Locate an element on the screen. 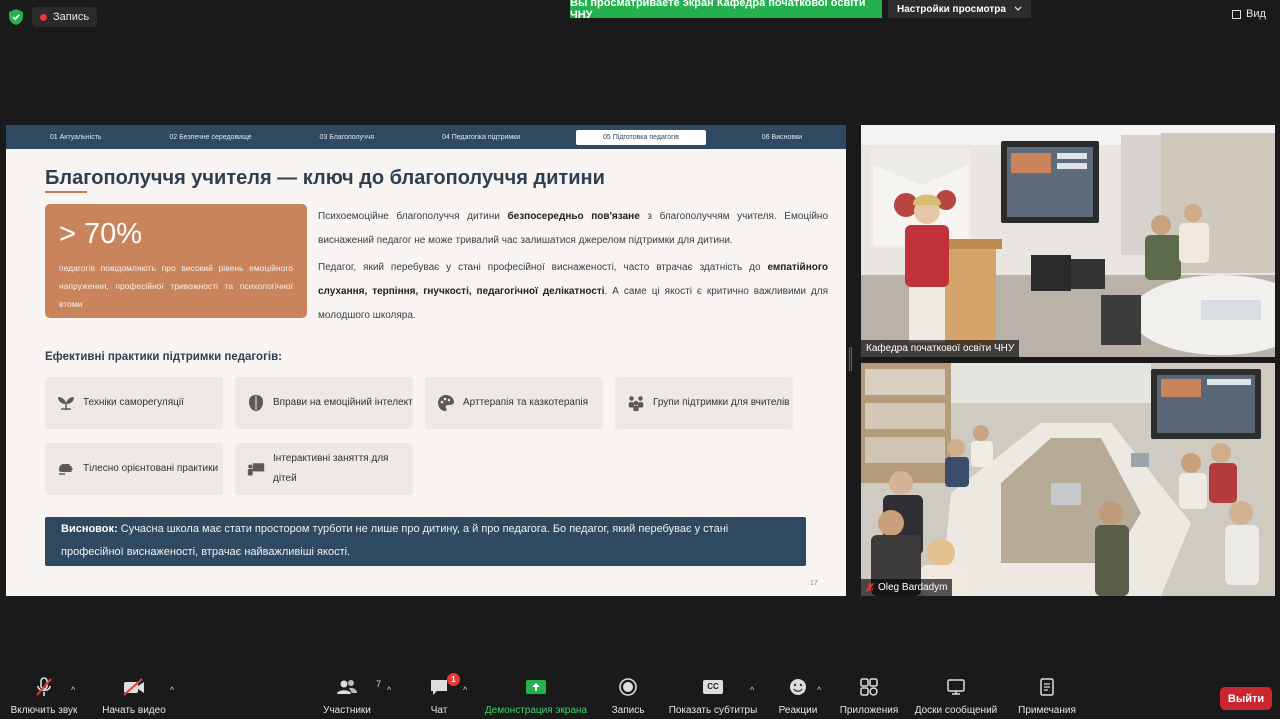 The height and width of the screenshot is (719, 1280). leave-label: Выйти is located at coordinates (1246, 698).